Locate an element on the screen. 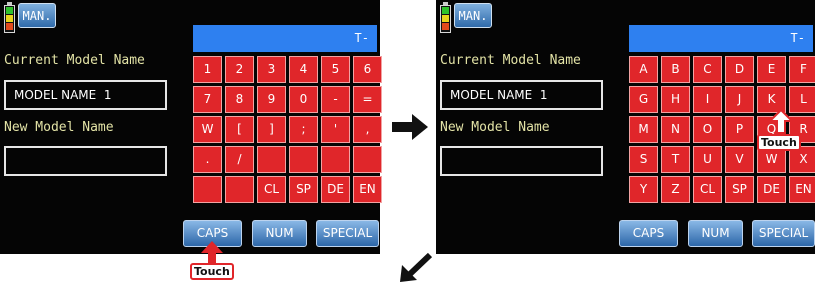 This screenshot has width=815, height=284. key-n: N is located at coordinates (675, 129).